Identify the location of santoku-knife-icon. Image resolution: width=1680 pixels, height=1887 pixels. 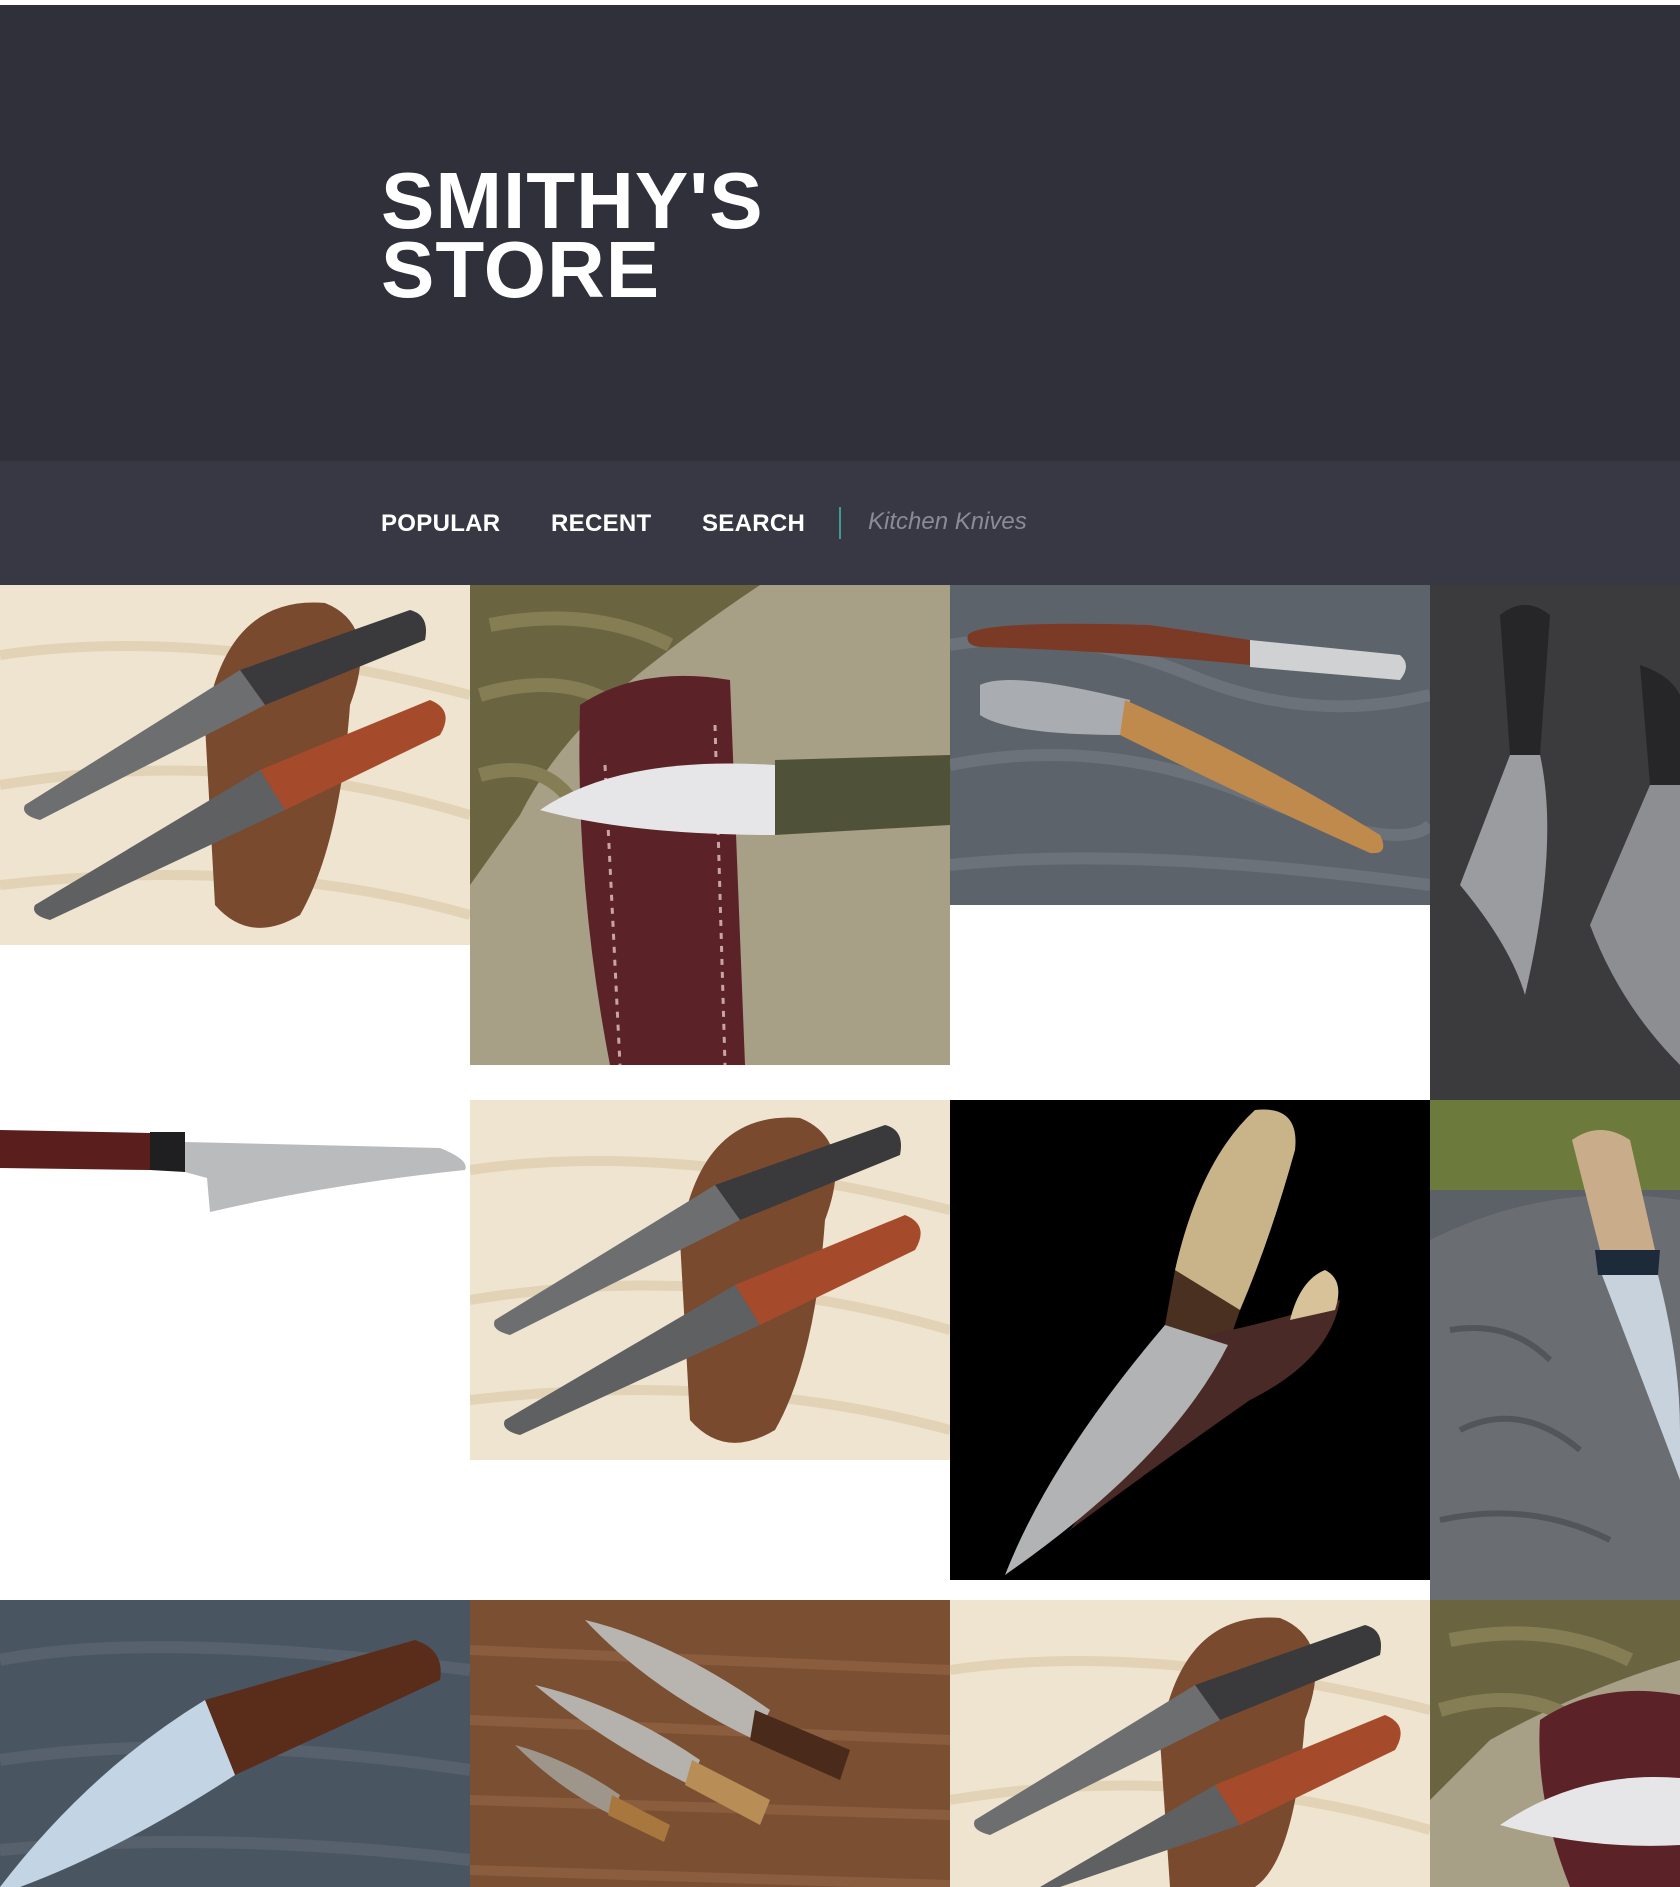
(235, 1170).